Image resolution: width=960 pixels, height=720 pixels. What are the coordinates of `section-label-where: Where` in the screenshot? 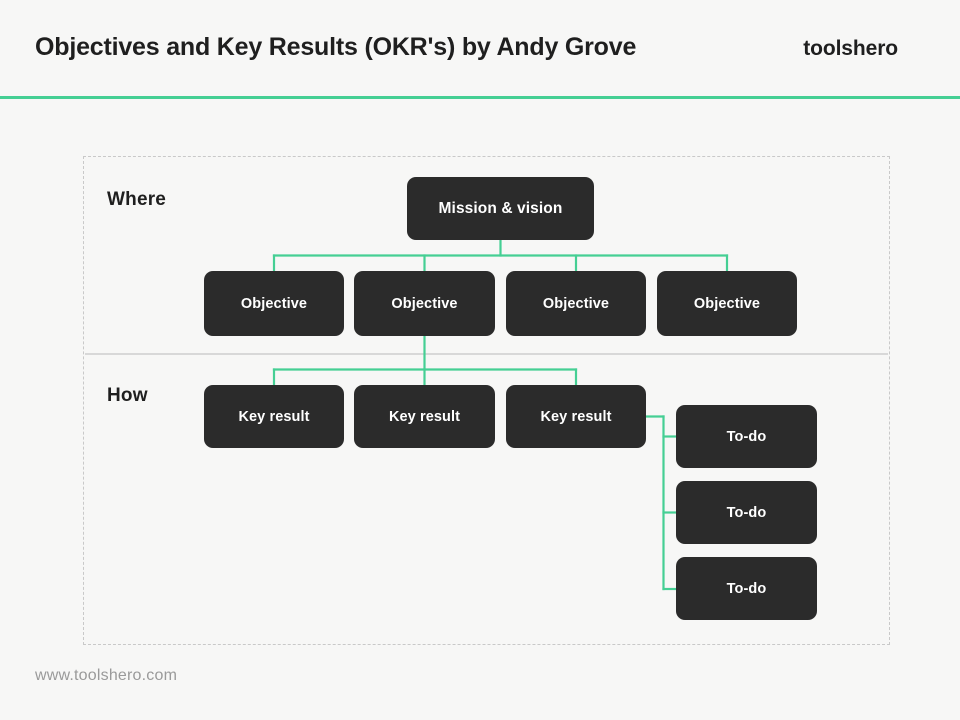 It's located at (137, 199).